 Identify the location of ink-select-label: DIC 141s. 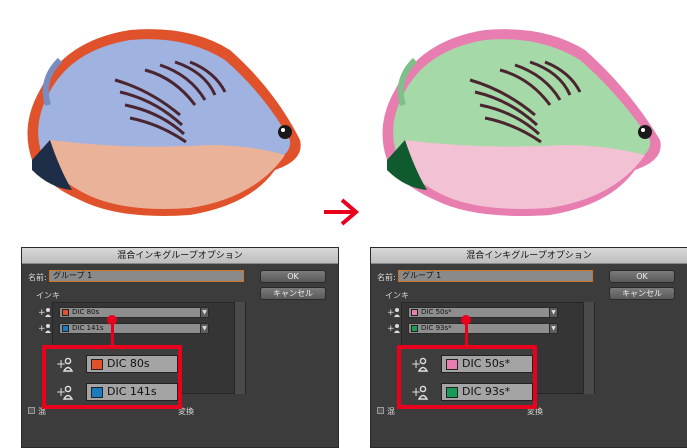
(88, 328).